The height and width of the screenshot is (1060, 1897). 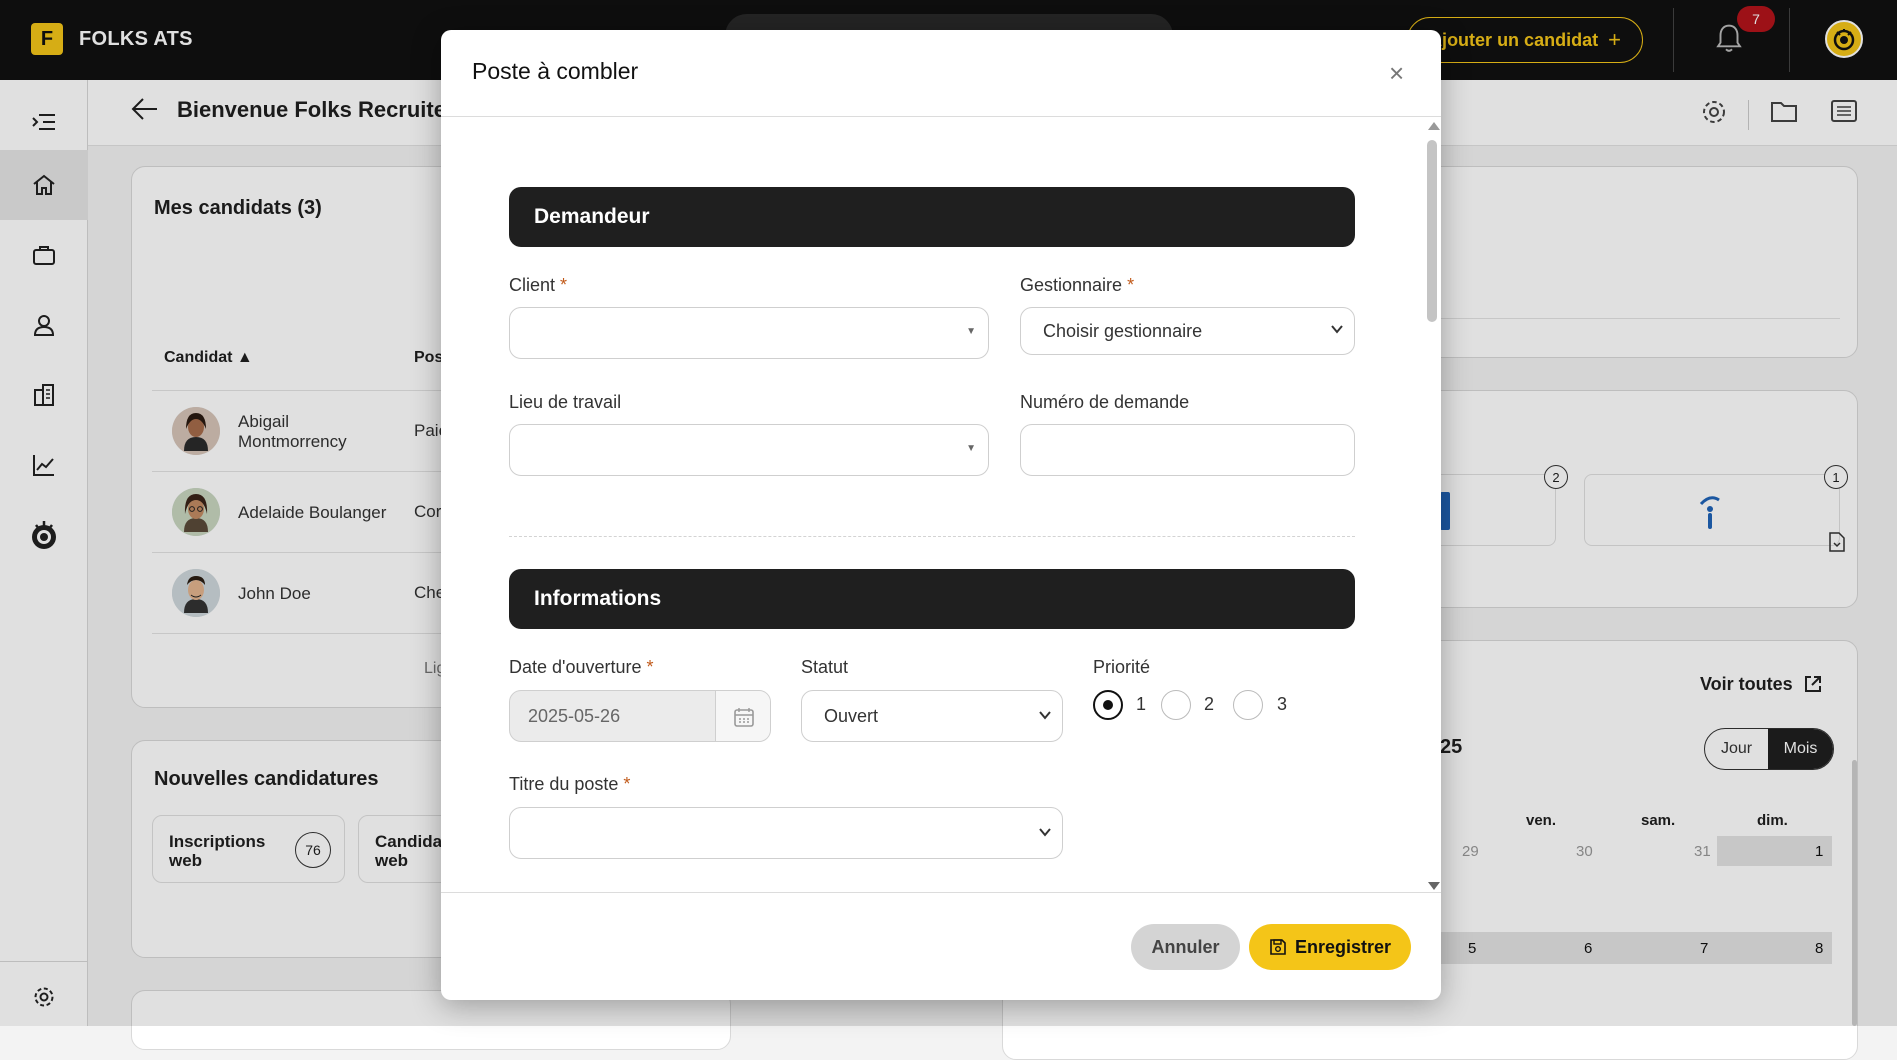 I want to click on opening-date-input: 2025-05-26, so click(x=640, y=716).